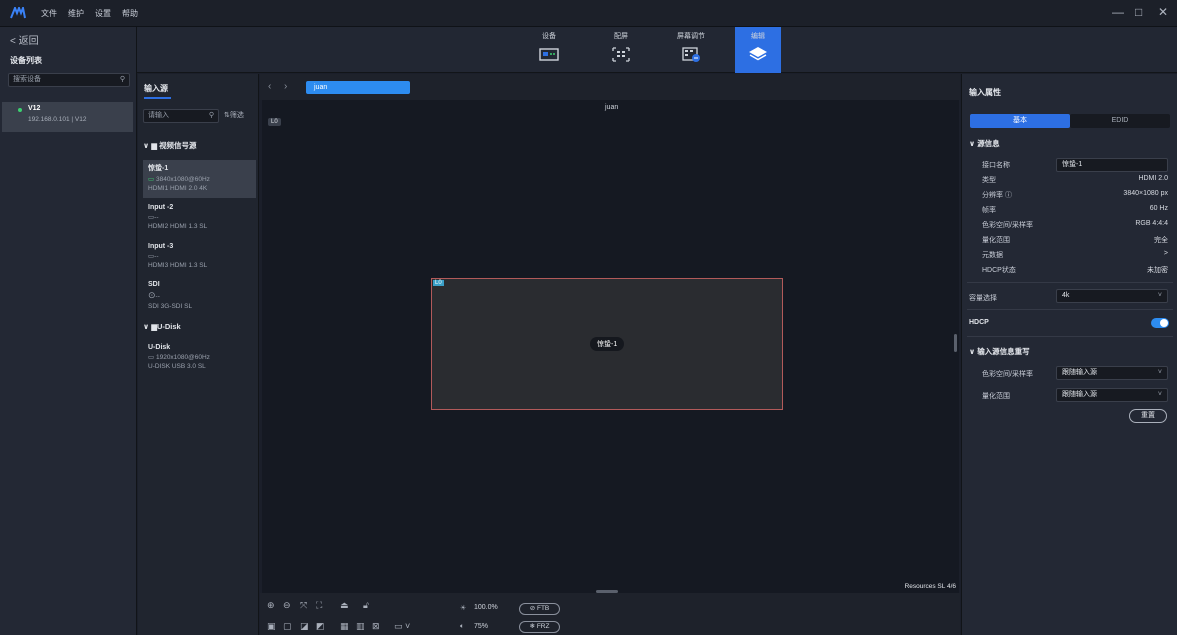 This screenshot has height=635, width=1177. What do you see at coordinates (1148, 416) in the screenshot?
I see `reset-button: 重置` at bounding box center [1148, 416].